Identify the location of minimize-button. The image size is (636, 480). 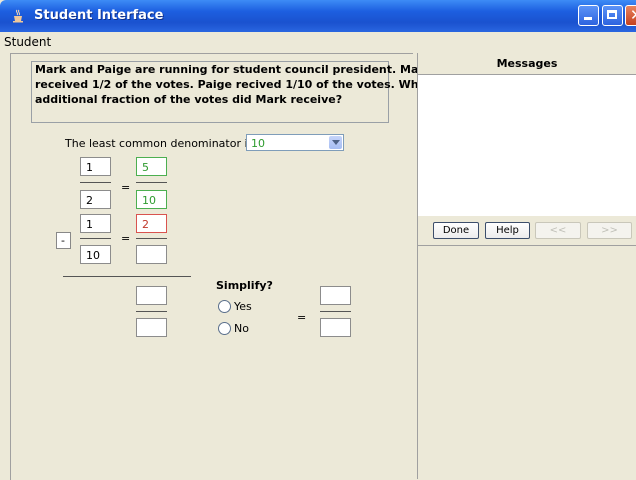
(588, 15).